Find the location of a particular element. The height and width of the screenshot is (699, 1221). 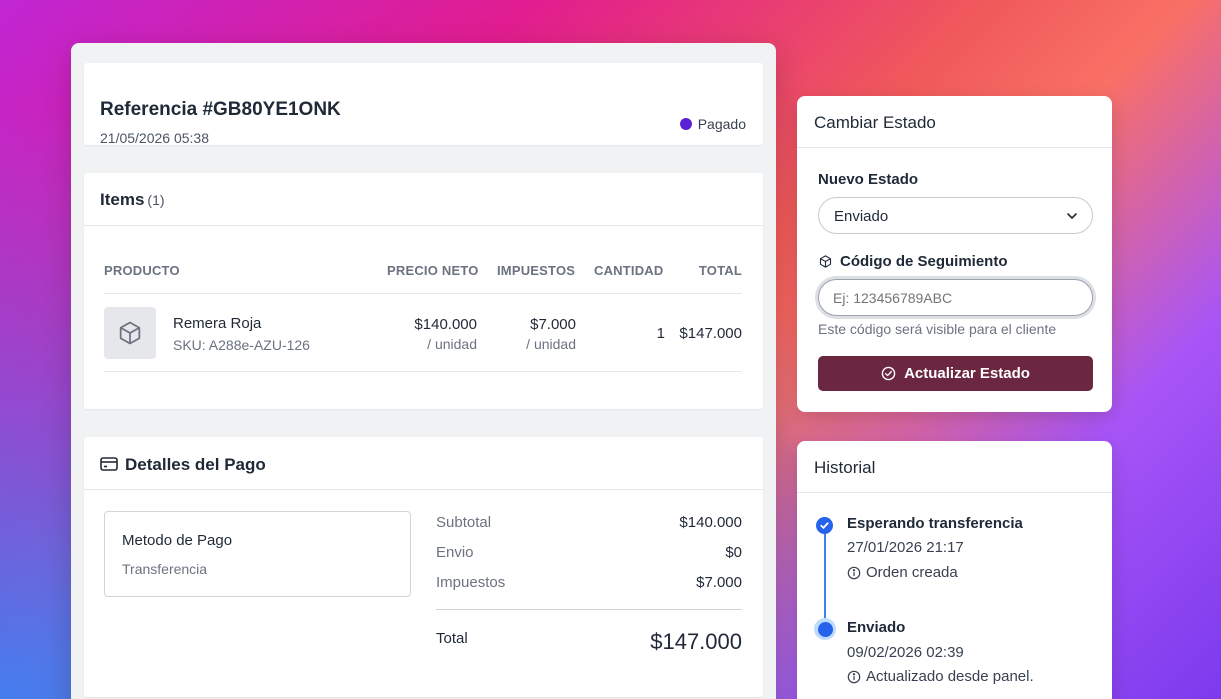

summary-divider is located at coordinates (589, 609).